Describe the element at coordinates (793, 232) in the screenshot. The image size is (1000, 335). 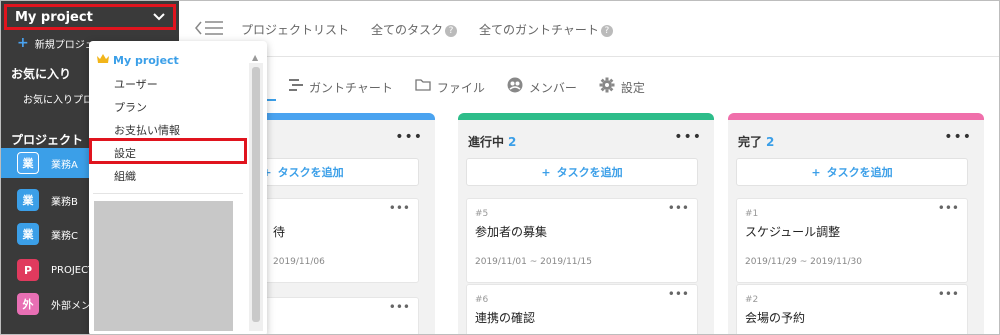
I see `task-title: スケジュール調整` at that location.